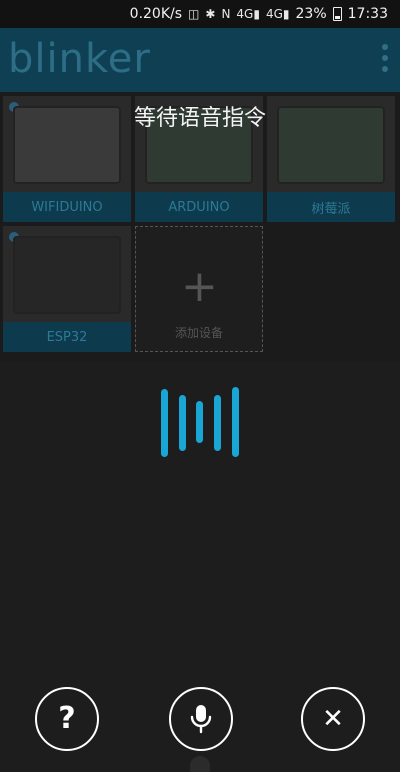 Image resolution: width=400 pixels, height=772 pixels. I want to click on close-icon: ✕, so click(333, 719).